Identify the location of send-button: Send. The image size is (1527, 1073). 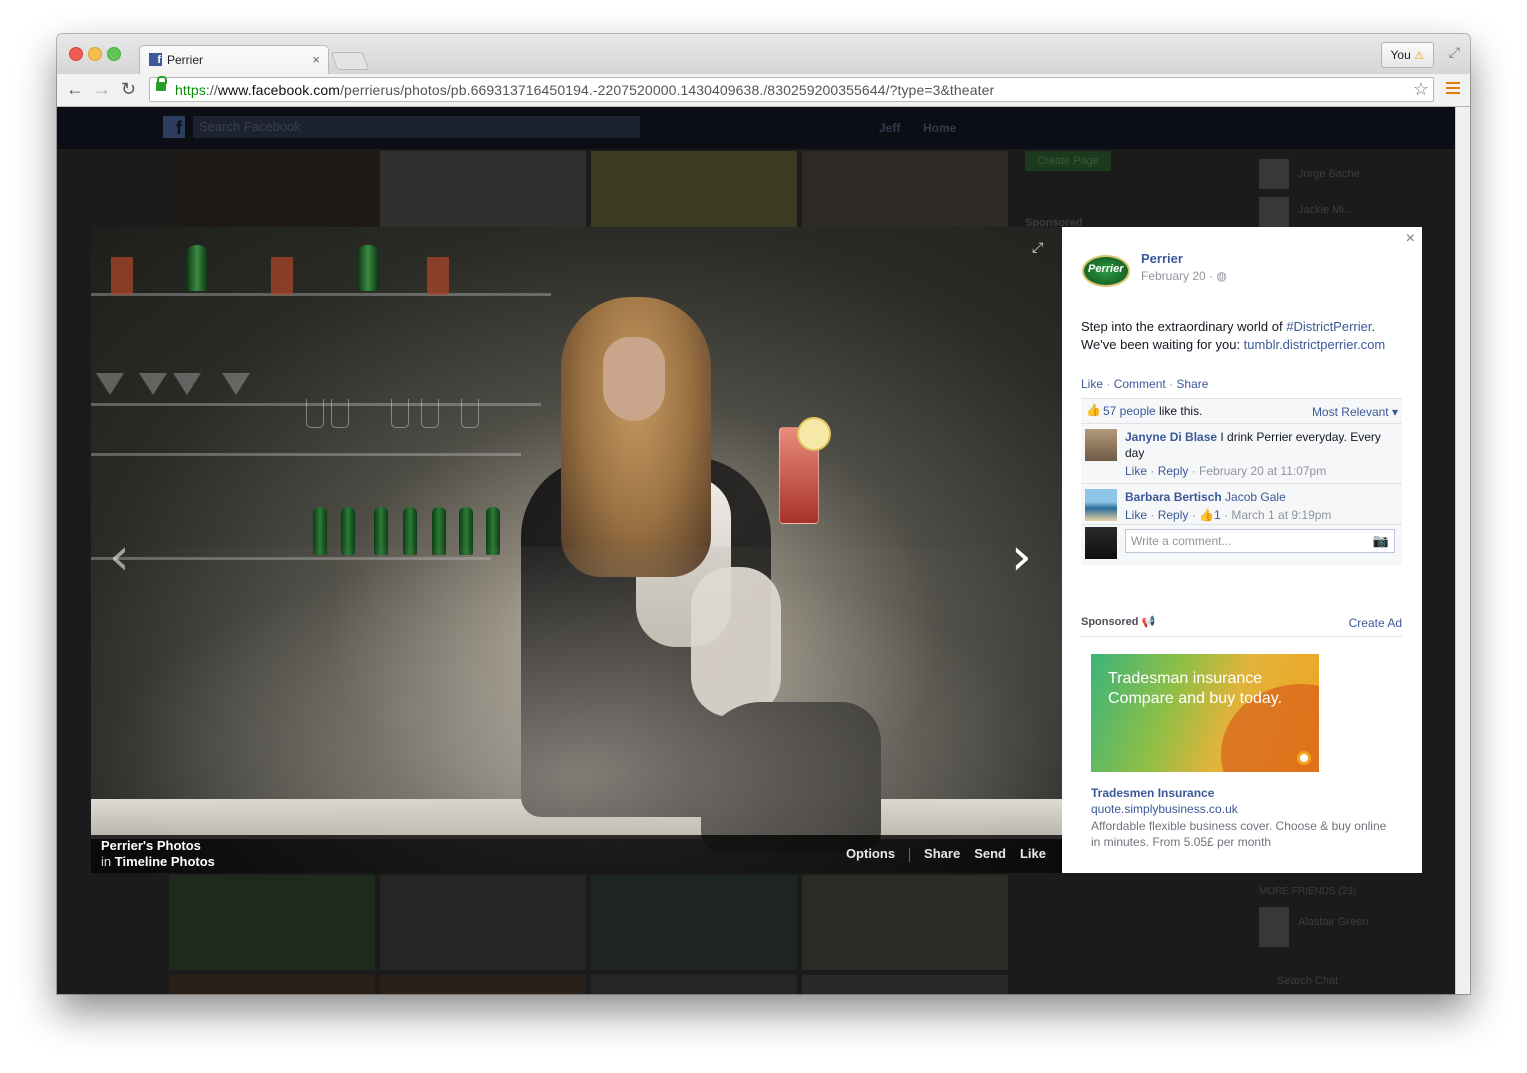
(990, 853).